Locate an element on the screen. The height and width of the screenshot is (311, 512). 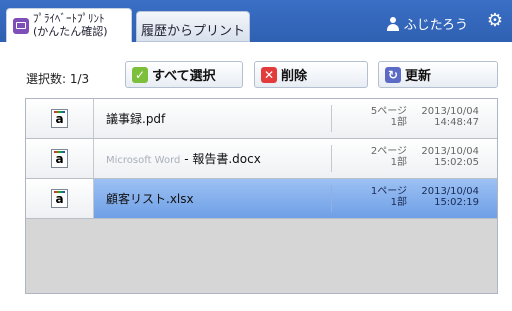
tab-private-print: ﾌﾟﾗｲﾍﾞｰﾄﾌﾟﾘﾝﾄ (かんたん確認) is located at coordinates (69, 25).